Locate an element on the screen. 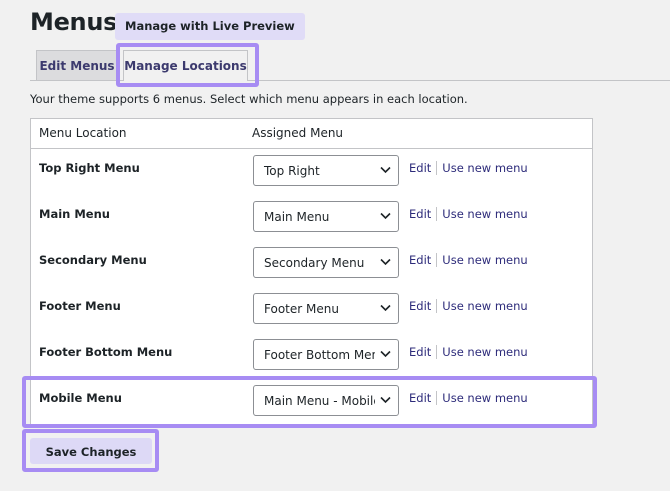 The image size is (670, 491). assigned-menu-select: Main Menu - Mobile is located at coordinates (326, 400).